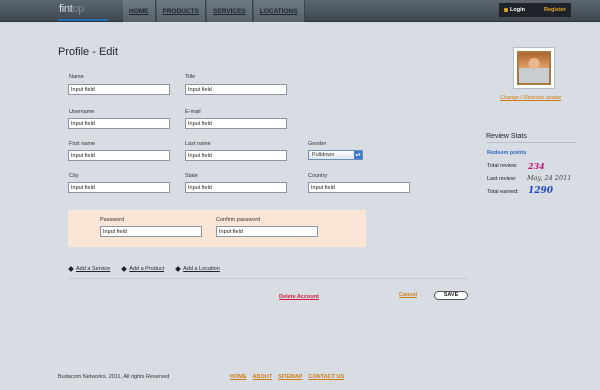 The image size is (600, 390). What do you see at coordinates (268, 278) in the screenshot?
I see `divider` at bounding box center [268, 278].